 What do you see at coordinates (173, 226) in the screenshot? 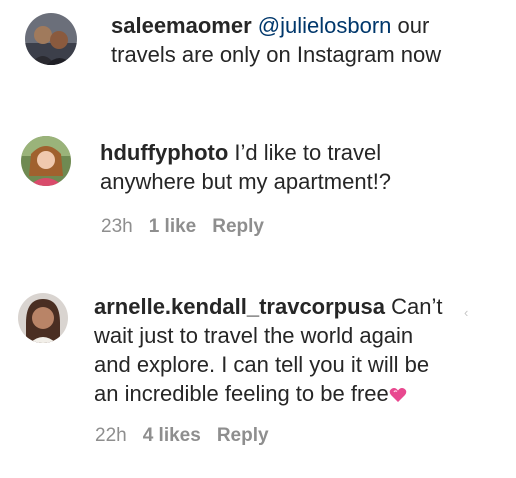
I see `likes-count-link: 1 like` at bounding box center [173, 226].